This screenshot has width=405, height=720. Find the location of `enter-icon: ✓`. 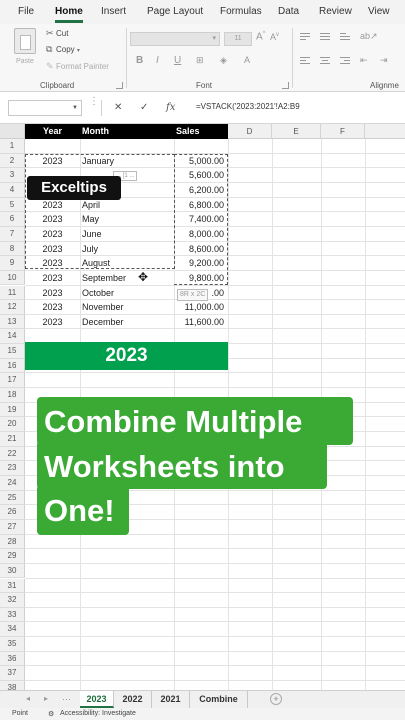

enter-icon: ✓ is located at coordinates (144, 107).